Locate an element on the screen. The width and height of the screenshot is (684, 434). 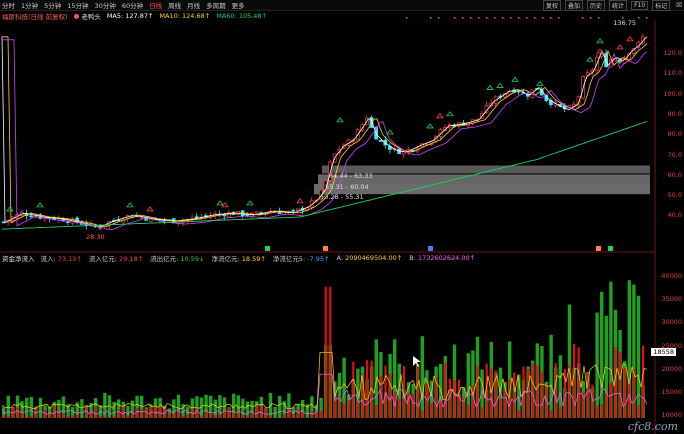
indicator-field-key: 流入: is located at coordinates (48, 259).